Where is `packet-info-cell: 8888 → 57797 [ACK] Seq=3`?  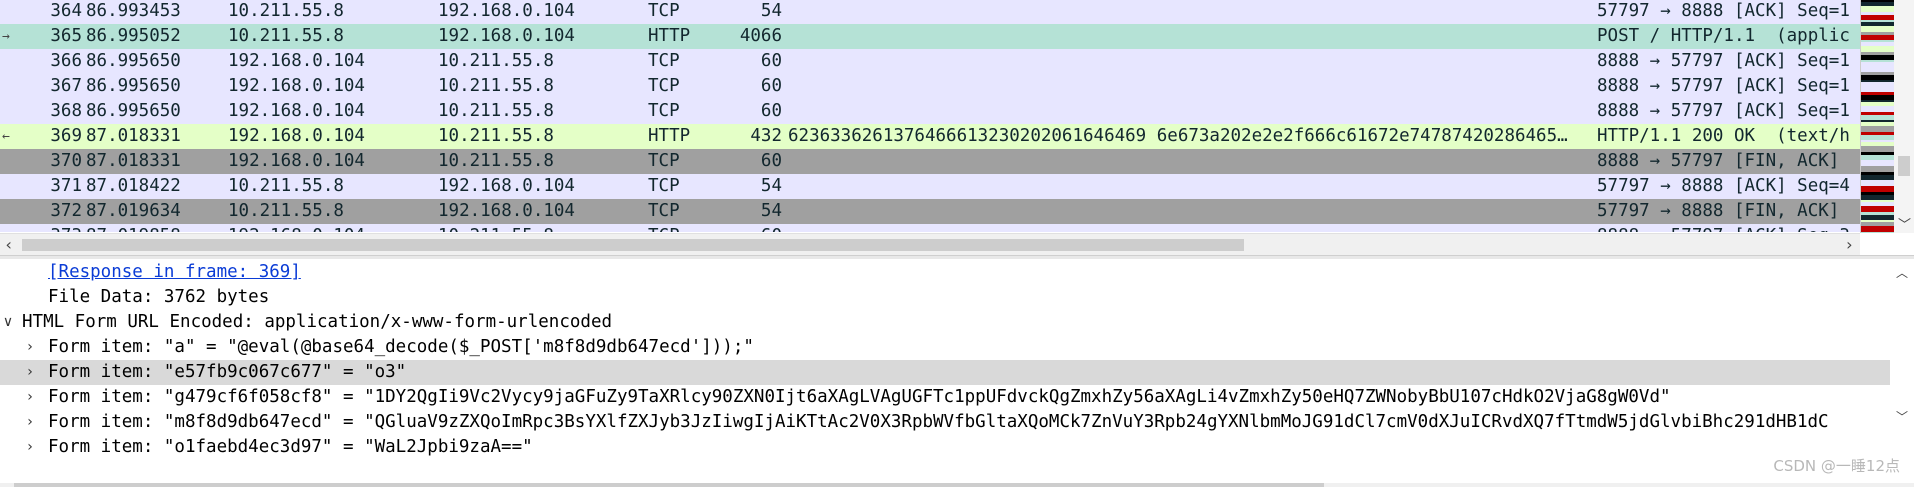
packet-info-cell: 8888 → 57797 [ACK] Seq=3 is located at coordinates (1728, 228).